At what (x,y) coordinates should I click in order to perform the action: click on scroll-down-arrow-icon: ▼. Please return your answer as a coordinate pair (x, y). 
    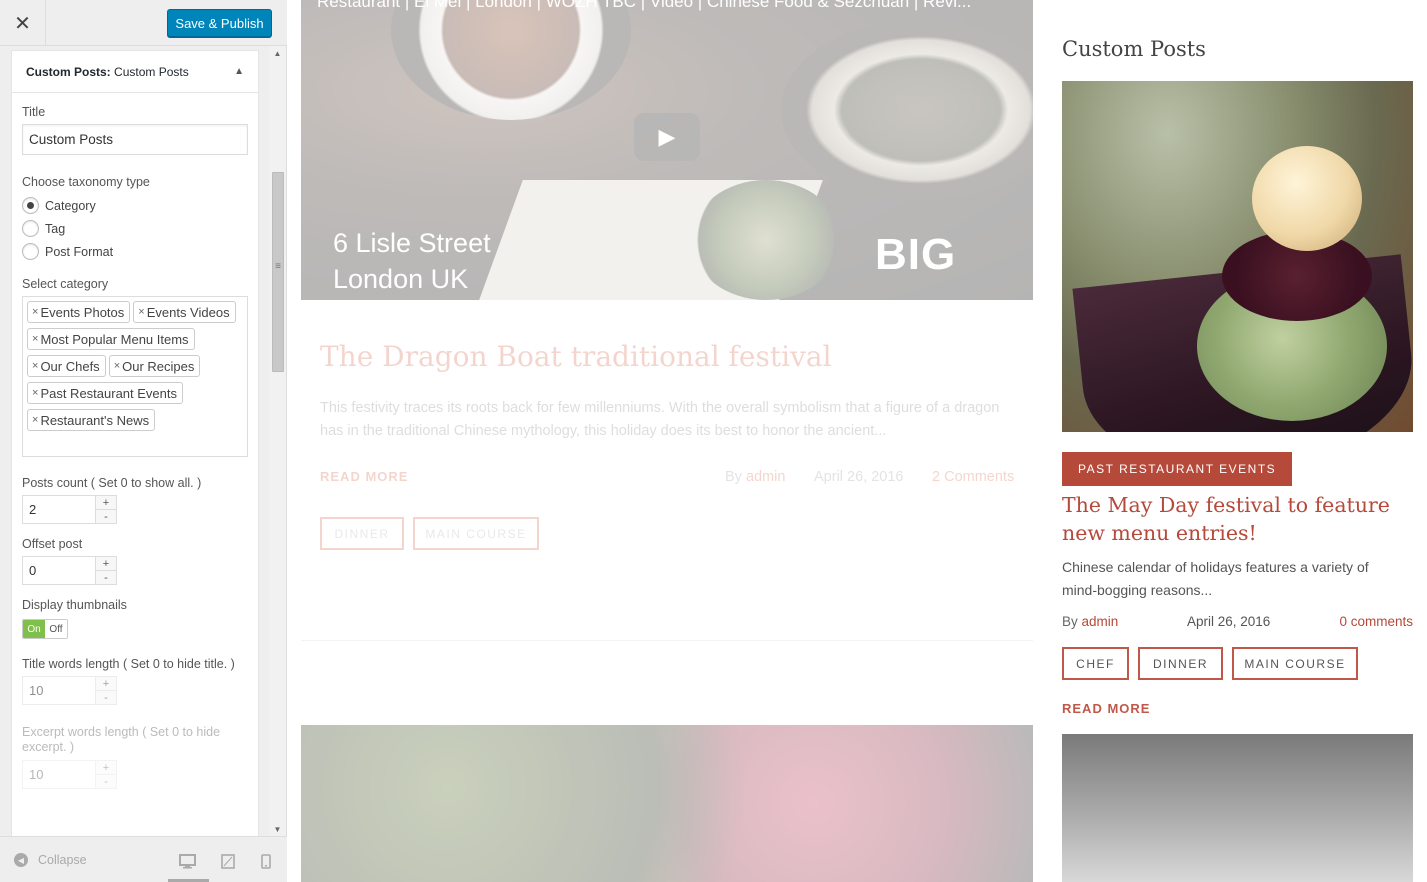
    Looking at the image, I should click on (277, 829).